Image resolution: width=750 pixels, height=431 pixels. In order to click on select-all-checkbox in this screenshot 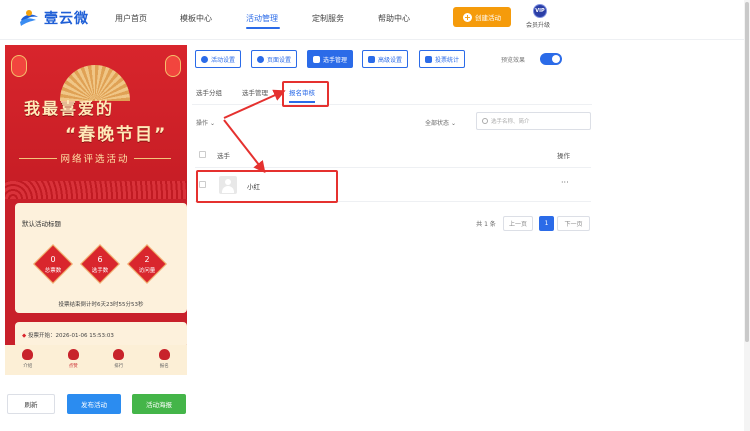, I will do `click(202, 154)`.